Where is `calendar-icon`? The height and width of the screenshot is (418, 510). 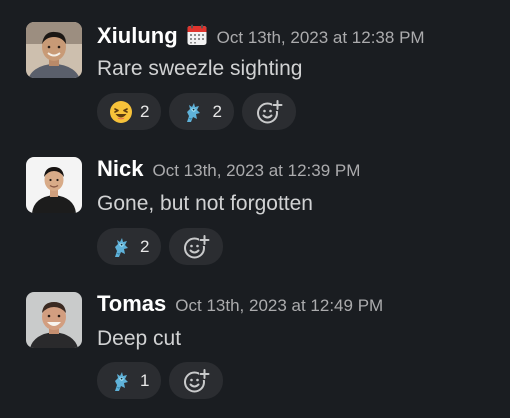 calendar-icon is located at coordinates (197, 35).